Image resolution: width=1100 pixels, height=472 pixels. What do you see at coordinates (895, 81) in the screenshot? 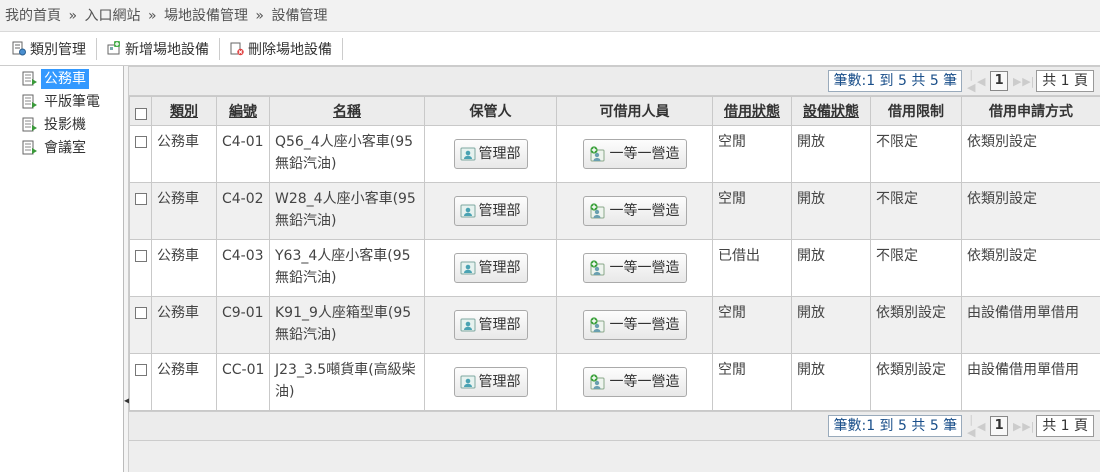
I see `record-count: 筆數:1 到 5 共 5 筆` at bounding box center [895, 81].